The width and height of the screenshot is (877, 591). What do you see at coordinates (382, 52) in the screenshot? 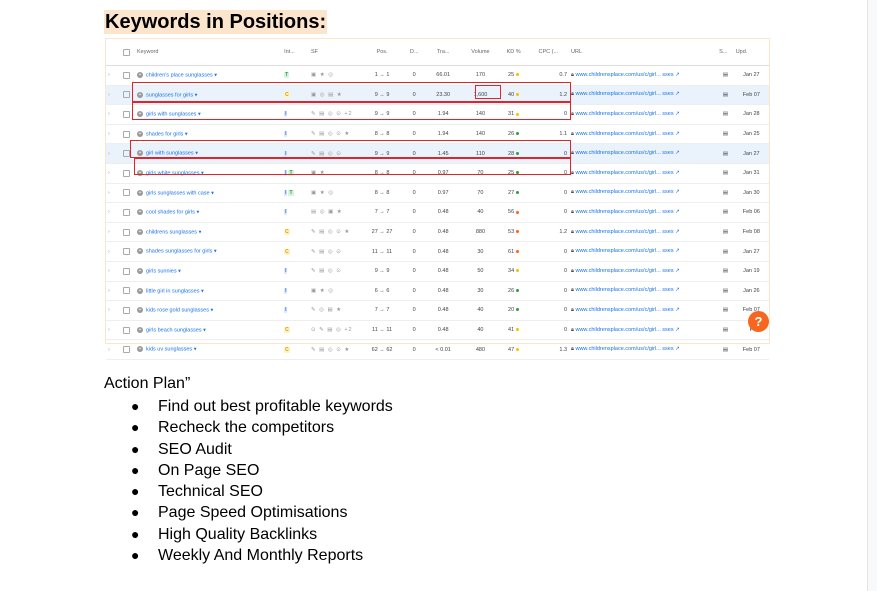
I see `column-header-position: Pos.` at bounding box center [382, 52].